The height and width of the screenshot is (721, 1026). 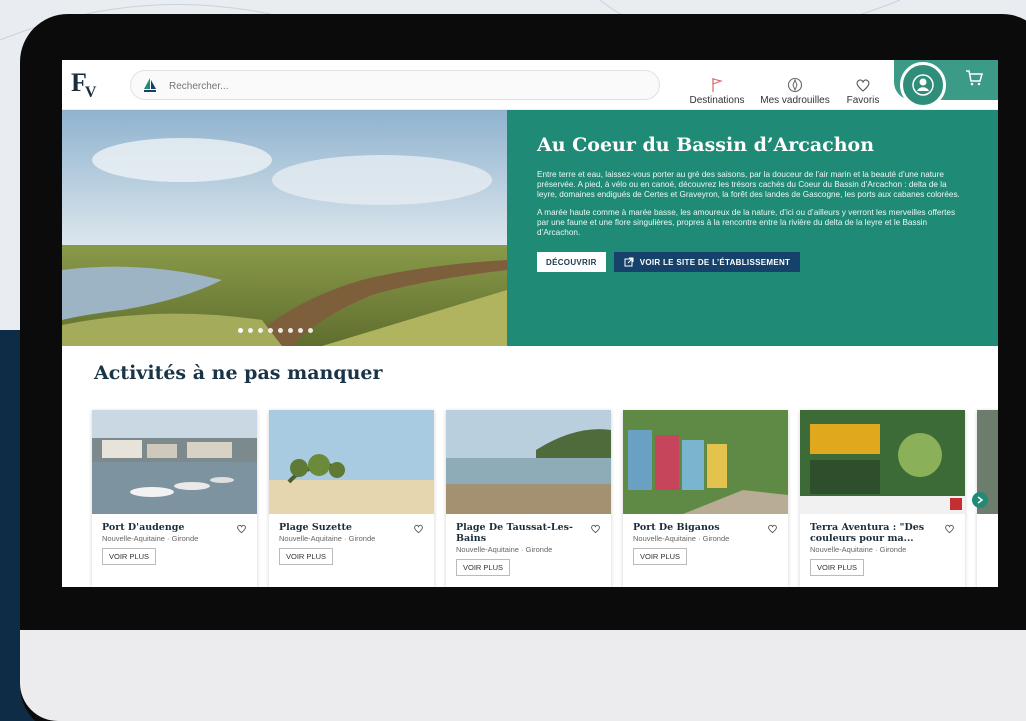 What do you see at coordinates (143, 527) in the screenshot?
I see `card-title: Port D'audenge` at bounding box center [143, 527].